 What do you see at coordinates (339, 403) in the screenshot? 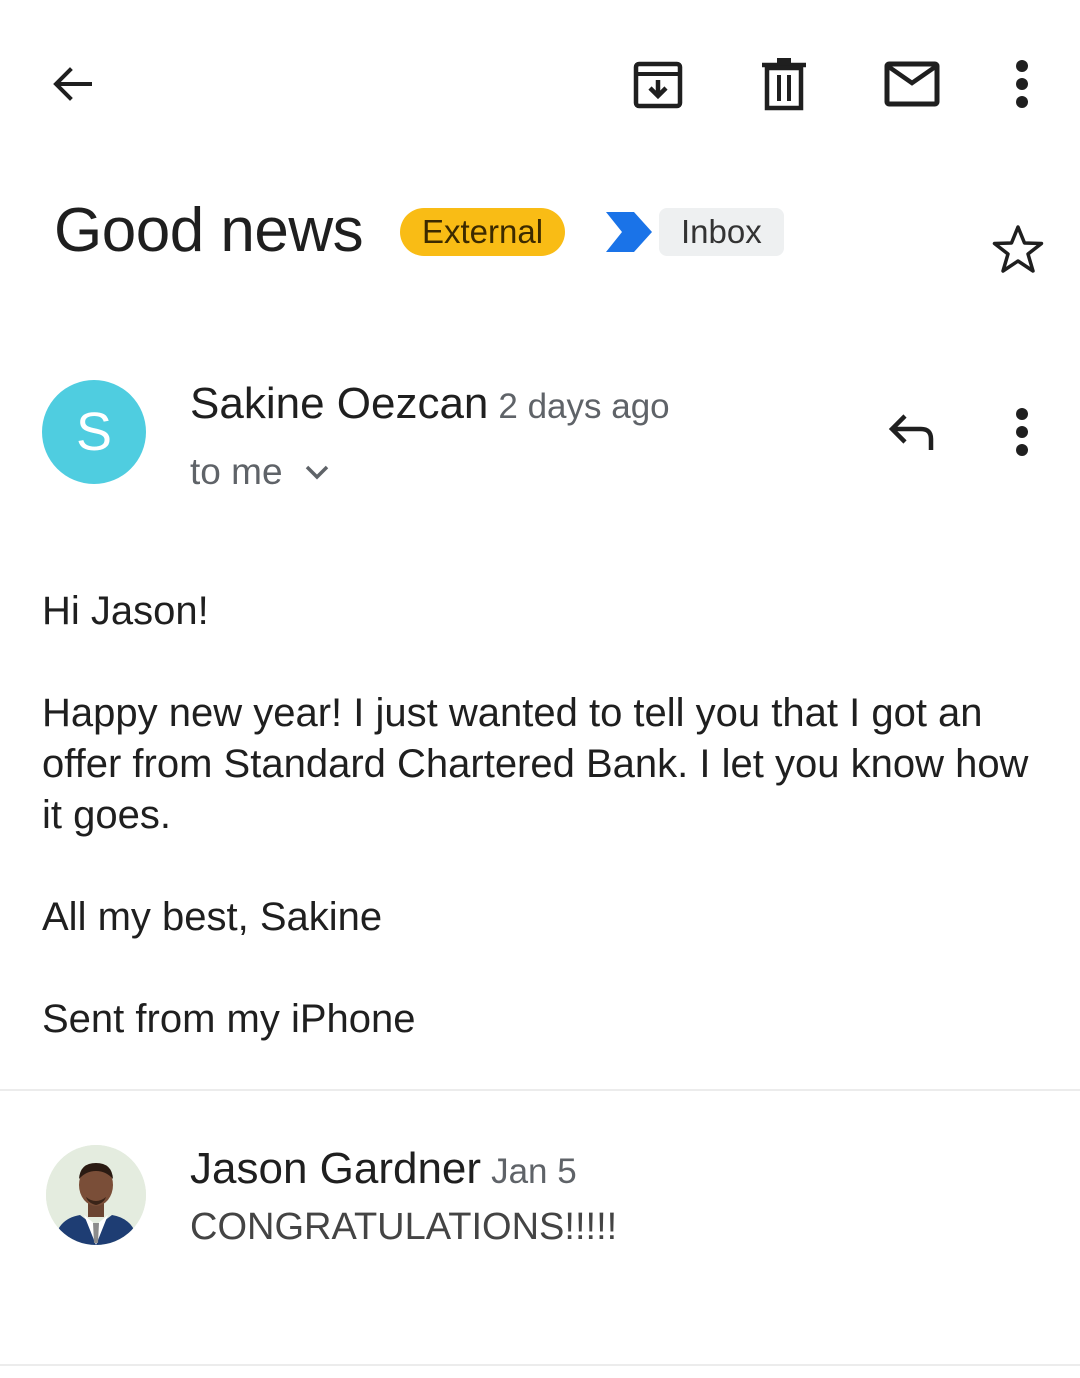
I see `sender-name: Sakine Oezcan` at bounding box center [339, 403].